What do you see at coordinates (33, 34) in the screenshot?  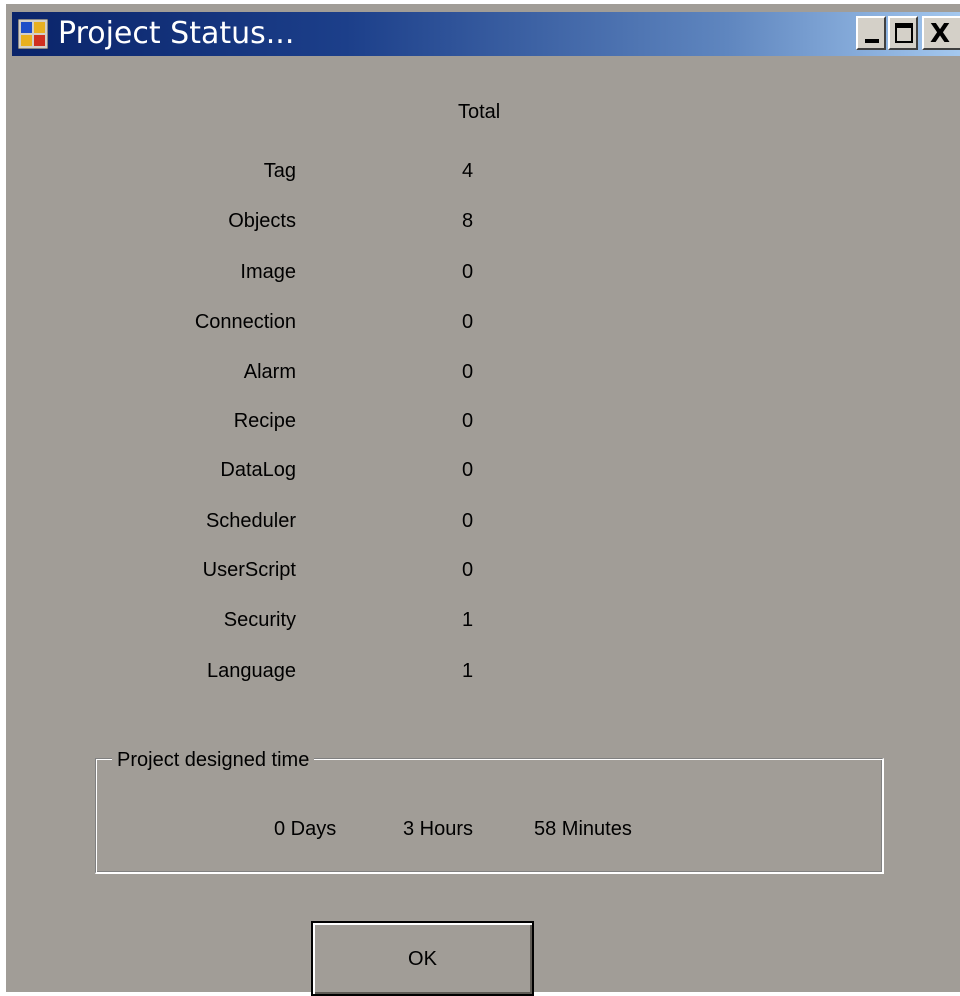 I see `app-window-icon` at bounding box center [33, 34].